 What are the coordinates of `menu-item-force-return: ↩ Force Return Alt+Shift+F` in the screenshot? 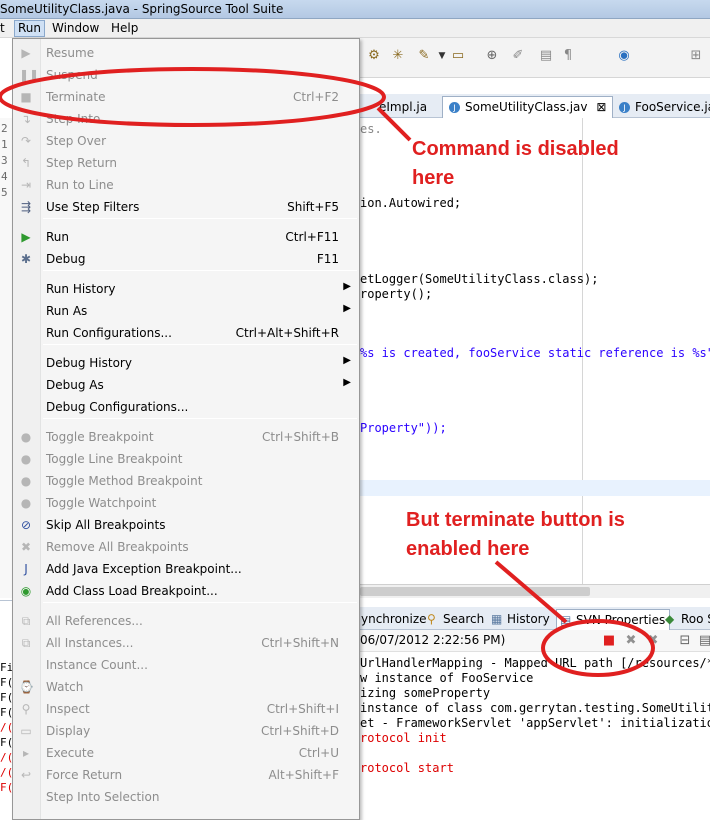 It's located at (186, 775).